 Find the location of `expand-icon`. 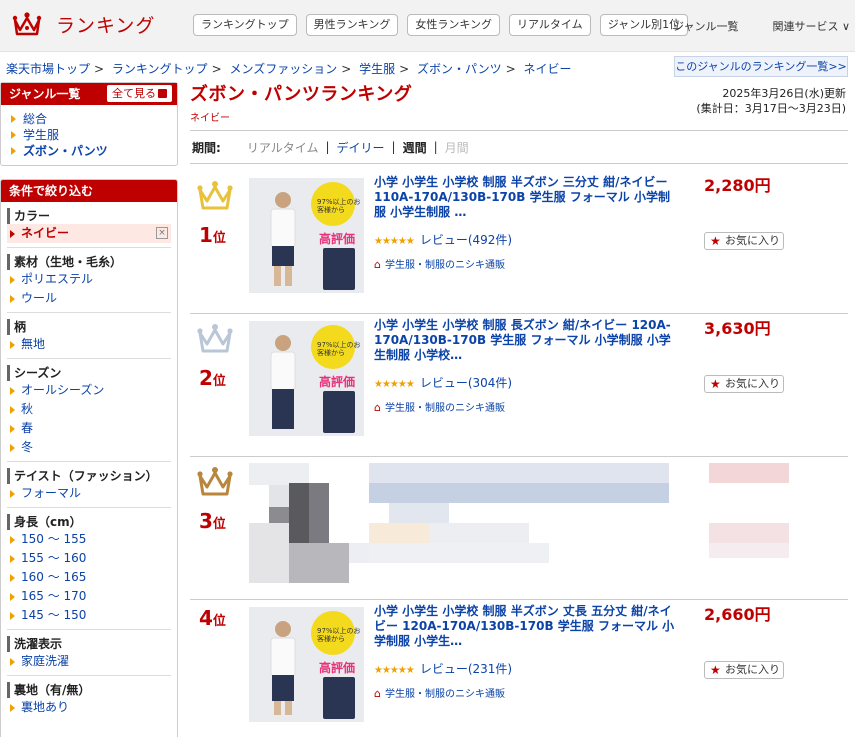

expand-icon is located at coordinates (162, 93).